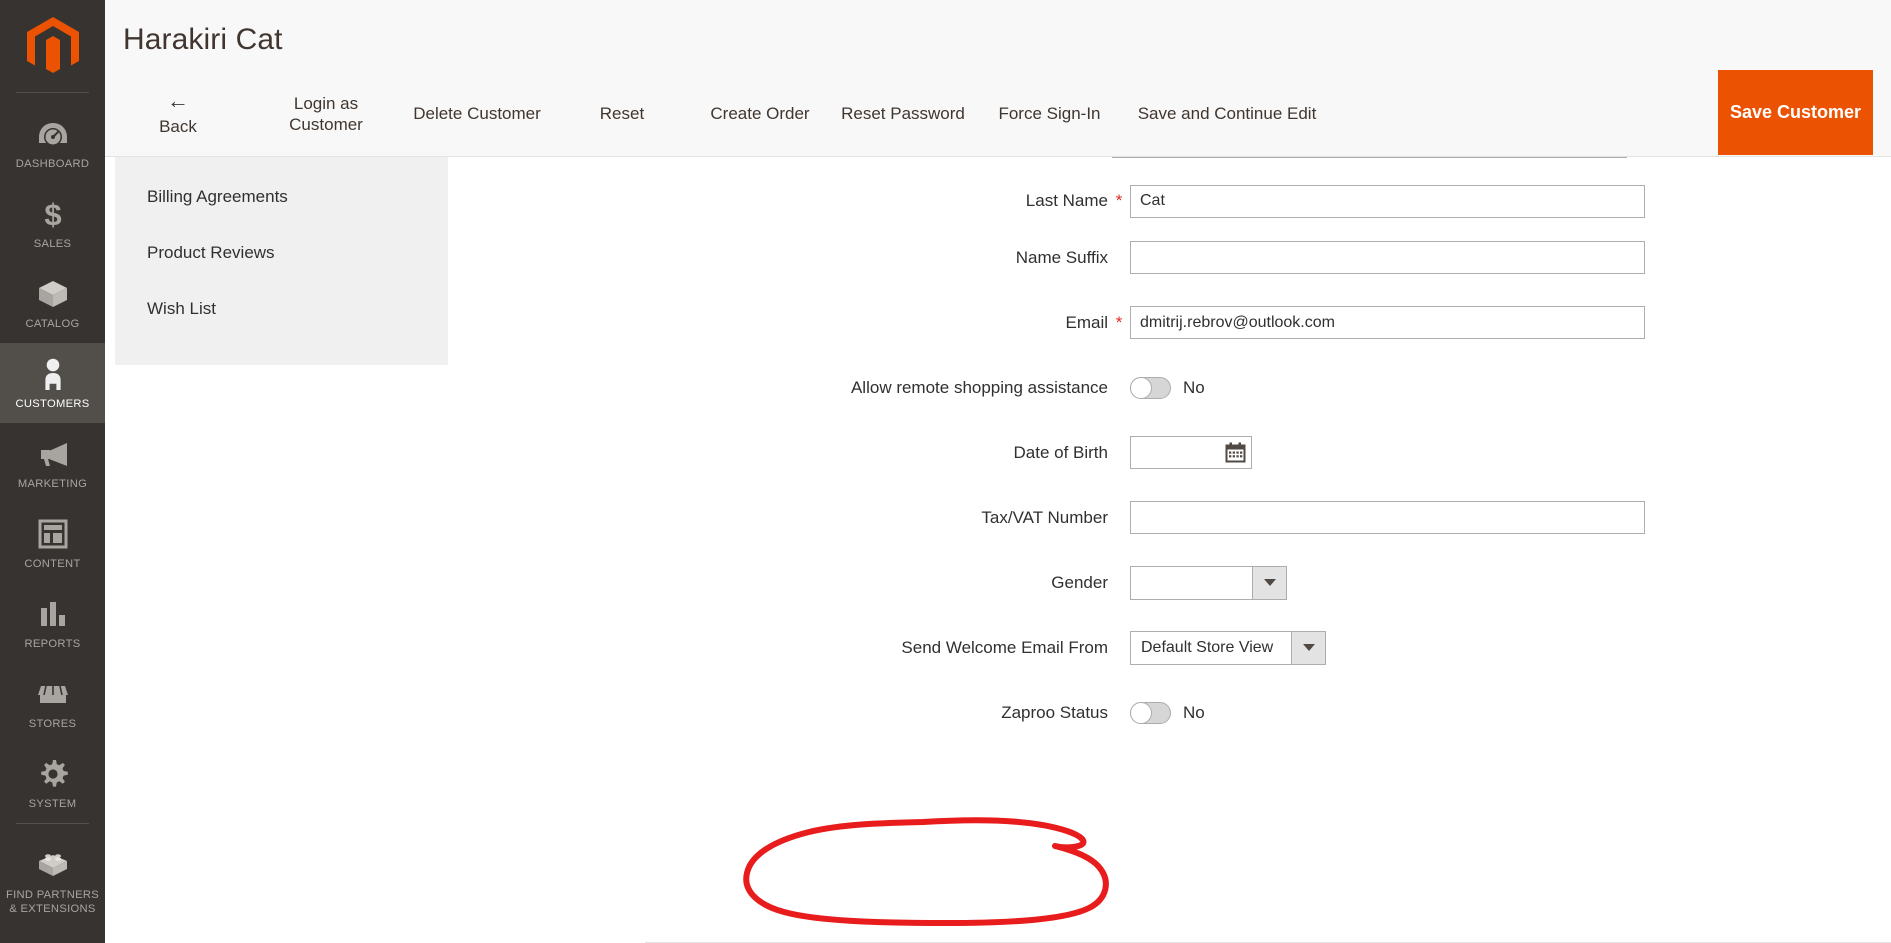 This screenshot has width=1891, height=943. Describe the element at coordinates (1086, 322) in the screenshot. I see `email-label: Email` at that location.